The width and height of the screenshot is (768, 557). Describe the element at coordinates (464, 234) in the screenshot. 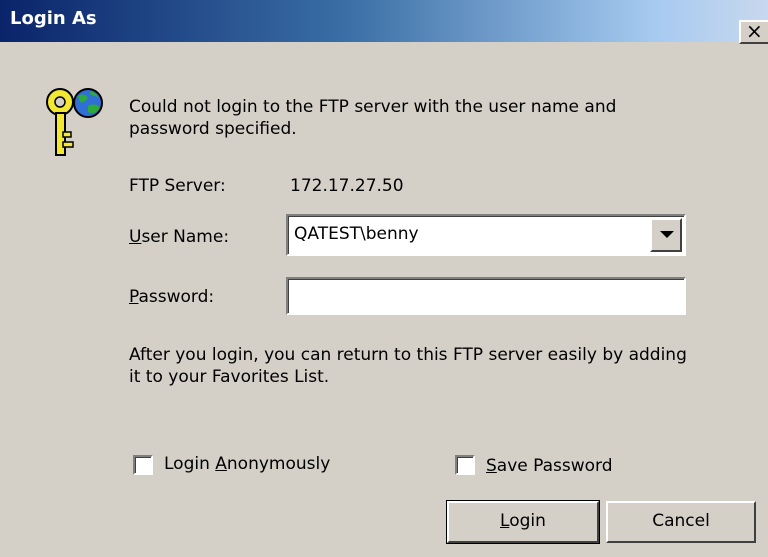

I see `user-name-input` at that location.